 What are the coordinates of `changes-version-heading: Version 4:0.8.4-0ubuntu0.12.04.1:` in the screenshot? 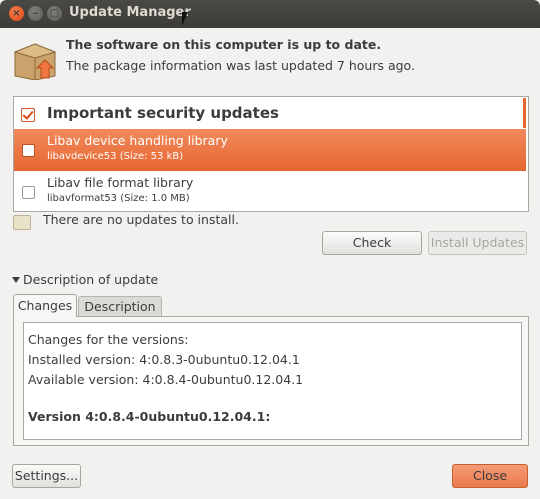 It's located at (149, 416).